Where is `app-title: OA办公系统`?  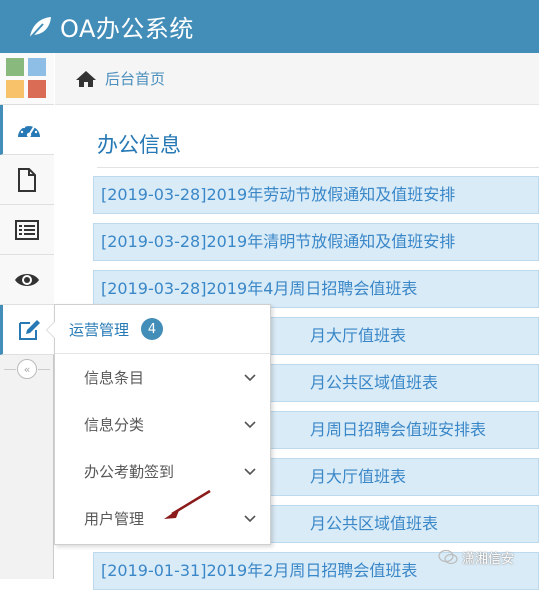
app-title: OA办公系统 is located at coordinates (127, 29).